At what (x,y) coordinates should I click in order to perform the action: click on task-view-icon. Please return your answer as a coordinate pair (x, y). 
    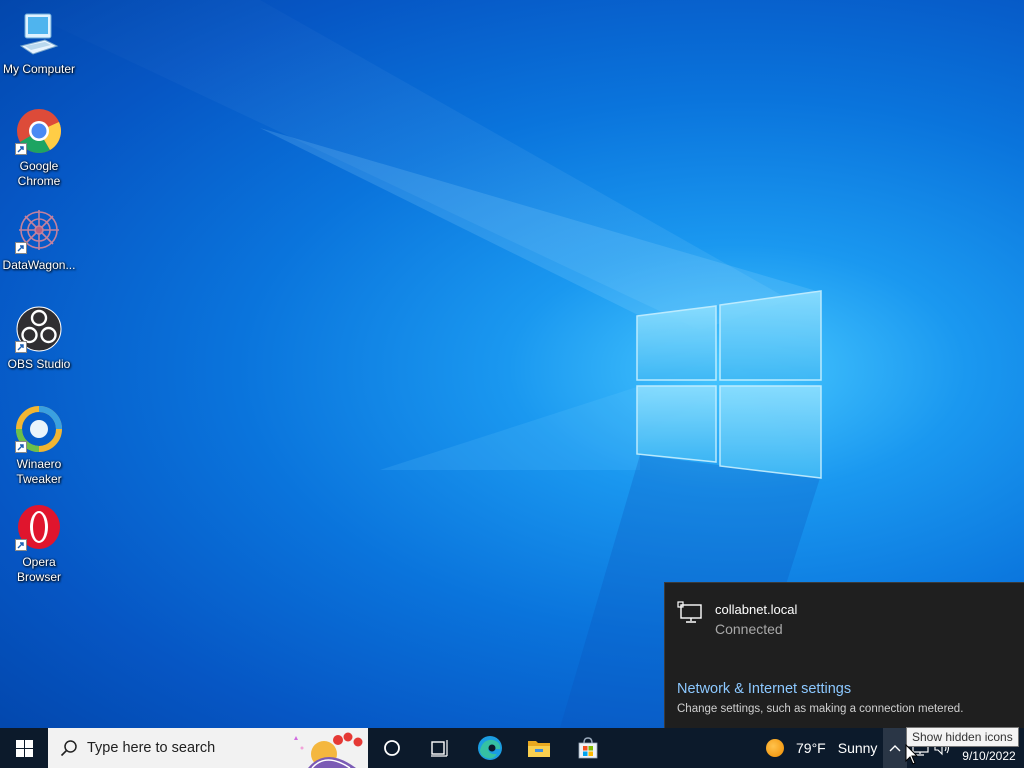
    Looking at the image, I should click on (439, 748).